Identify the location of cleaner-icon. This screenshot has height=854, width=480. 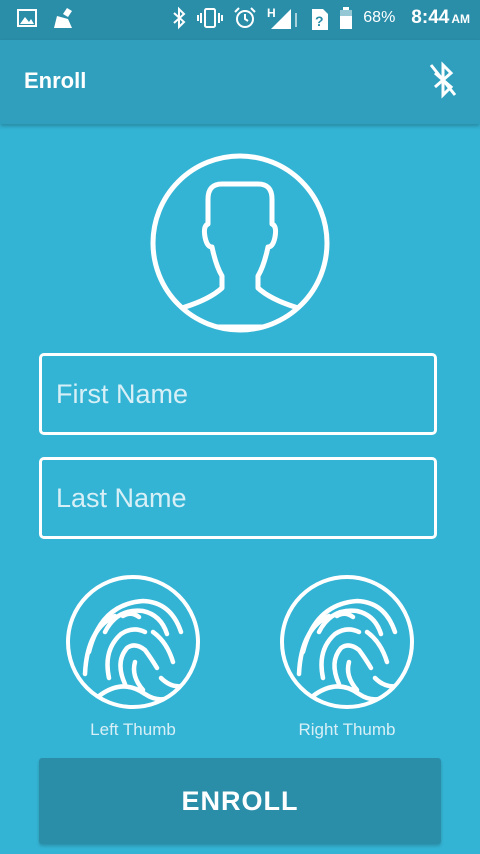
(63, 18).